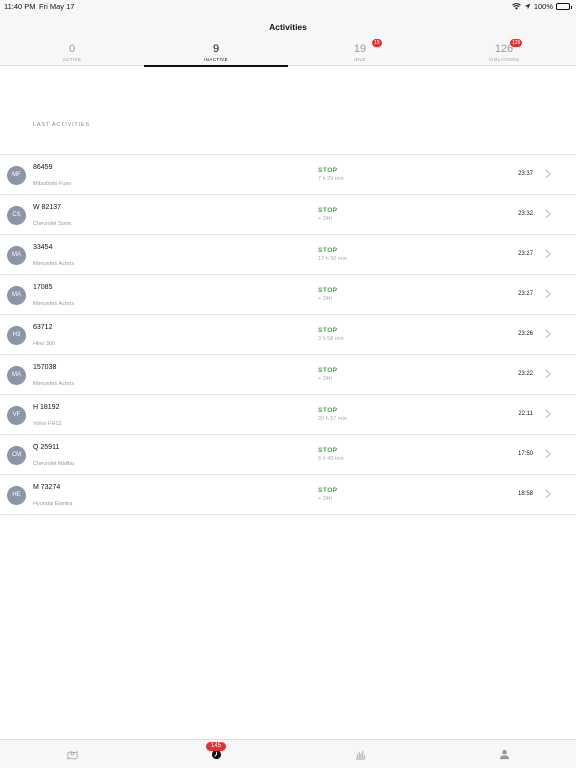 The height and width of the screenshot is (768, 576). I want to click on activity-time: 23:26, so click(525, 334).